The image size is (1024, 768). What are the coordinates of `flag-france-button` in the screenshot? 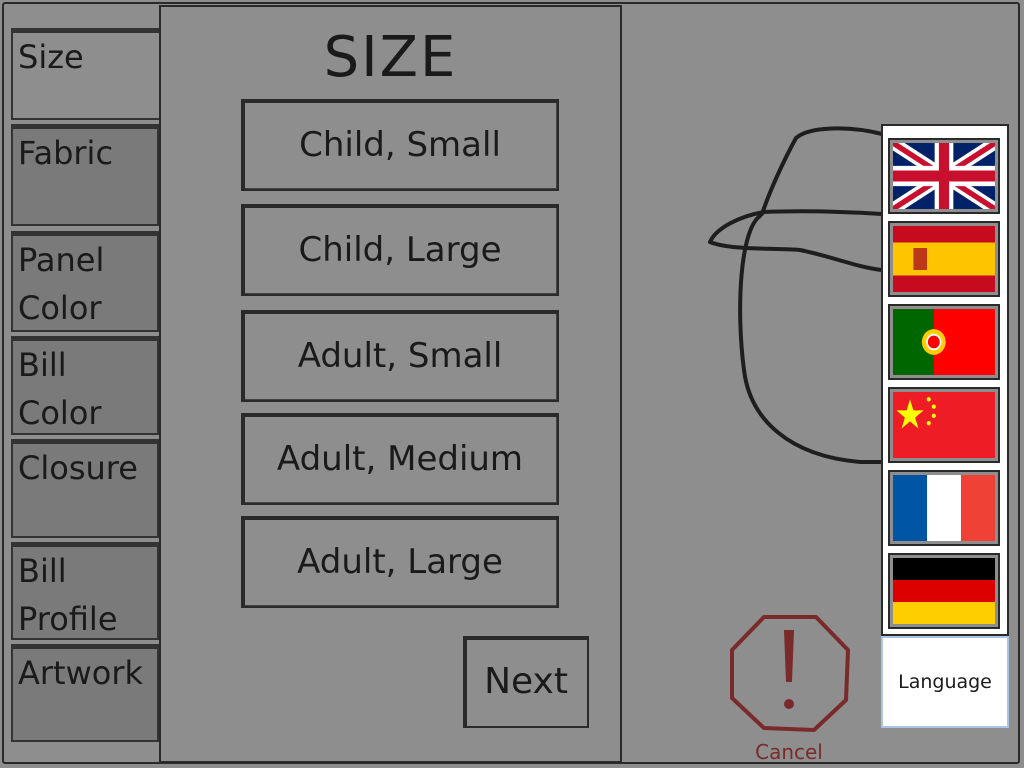 It's located at (944, 508).